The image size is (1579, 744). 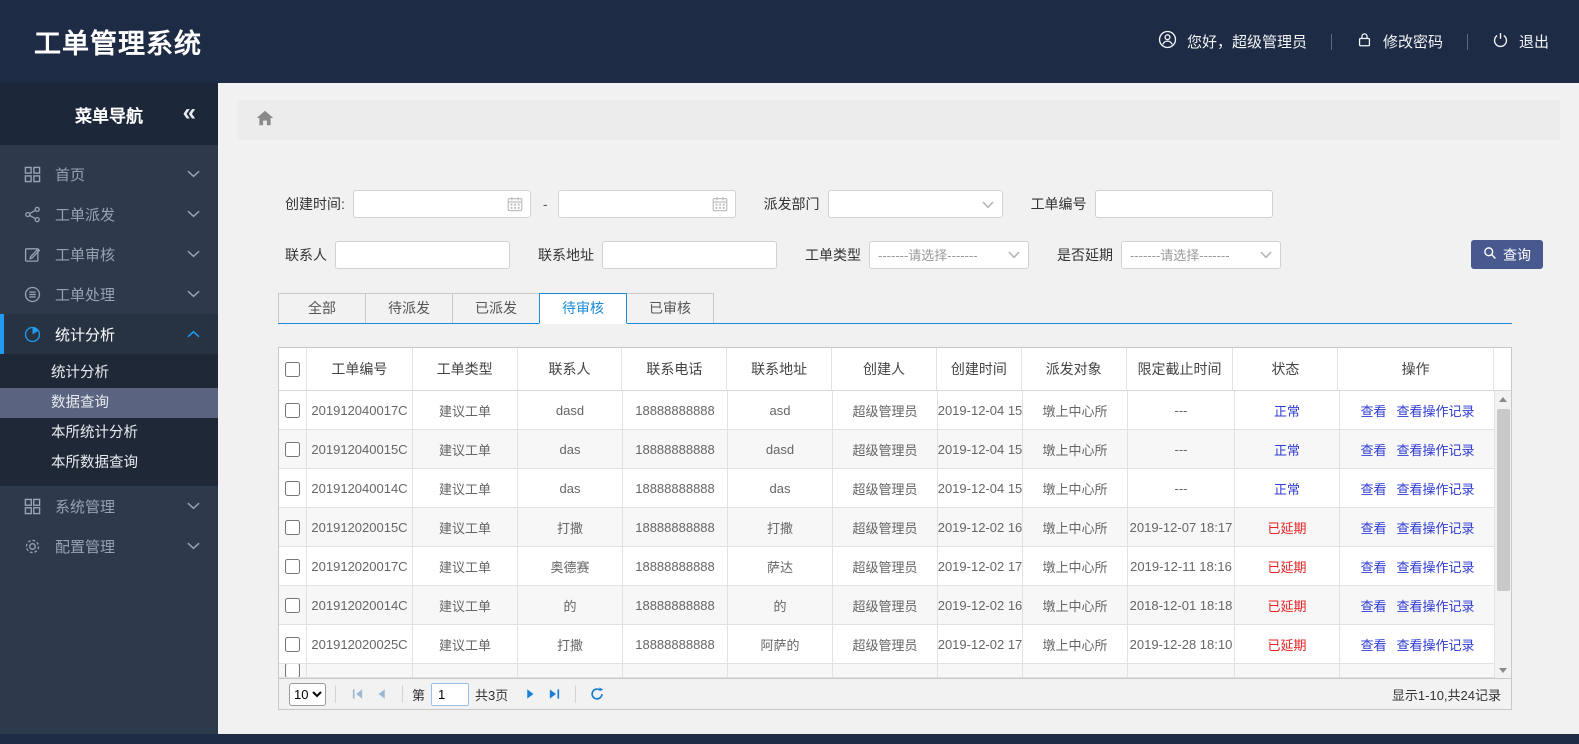 I want to click on user-greeting: 您好，超级管理员, so click(x=1232, y=41).